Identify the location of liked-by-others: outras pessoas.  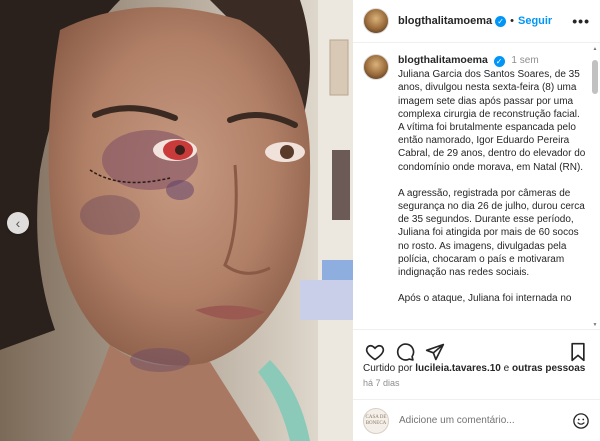
(548, 368).